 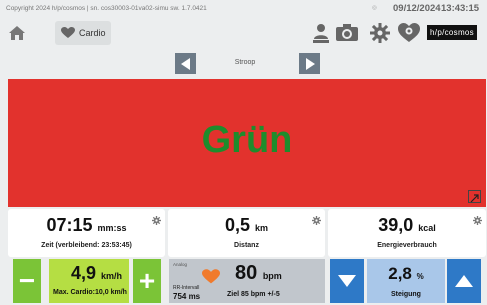 What do you see at coordinates (84, 273) in the screenshot?
I see `speed-value: 4,9` at bounding box center [84, 273].